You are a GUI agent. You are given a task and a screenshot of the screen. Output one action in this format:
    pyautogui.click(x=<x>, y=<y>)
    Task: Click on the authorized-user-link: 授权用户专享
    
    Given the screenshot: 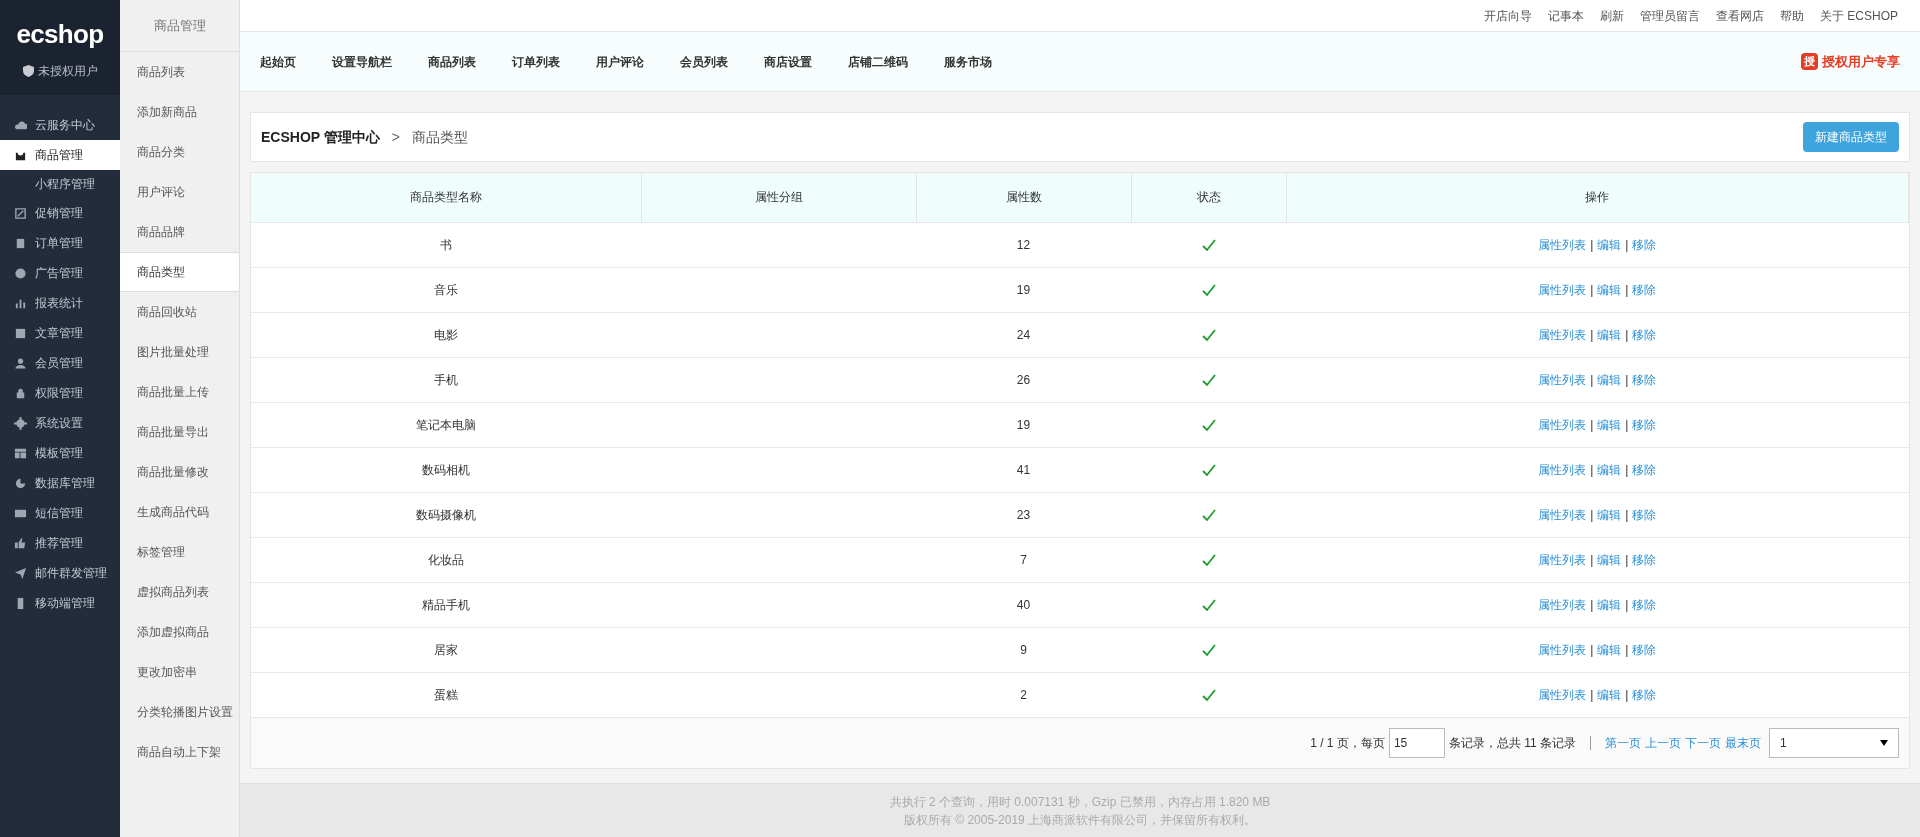 What is the action you would take?
    pyautogui.click(x=1861, y=61)
    